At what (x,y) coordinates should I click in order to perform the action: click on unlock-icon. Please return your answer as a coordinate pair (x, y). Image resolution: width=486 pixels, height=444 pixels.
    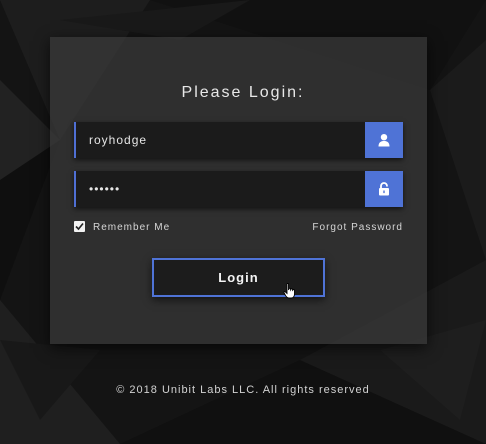
    Looking at the image, I should click on (384, 189).